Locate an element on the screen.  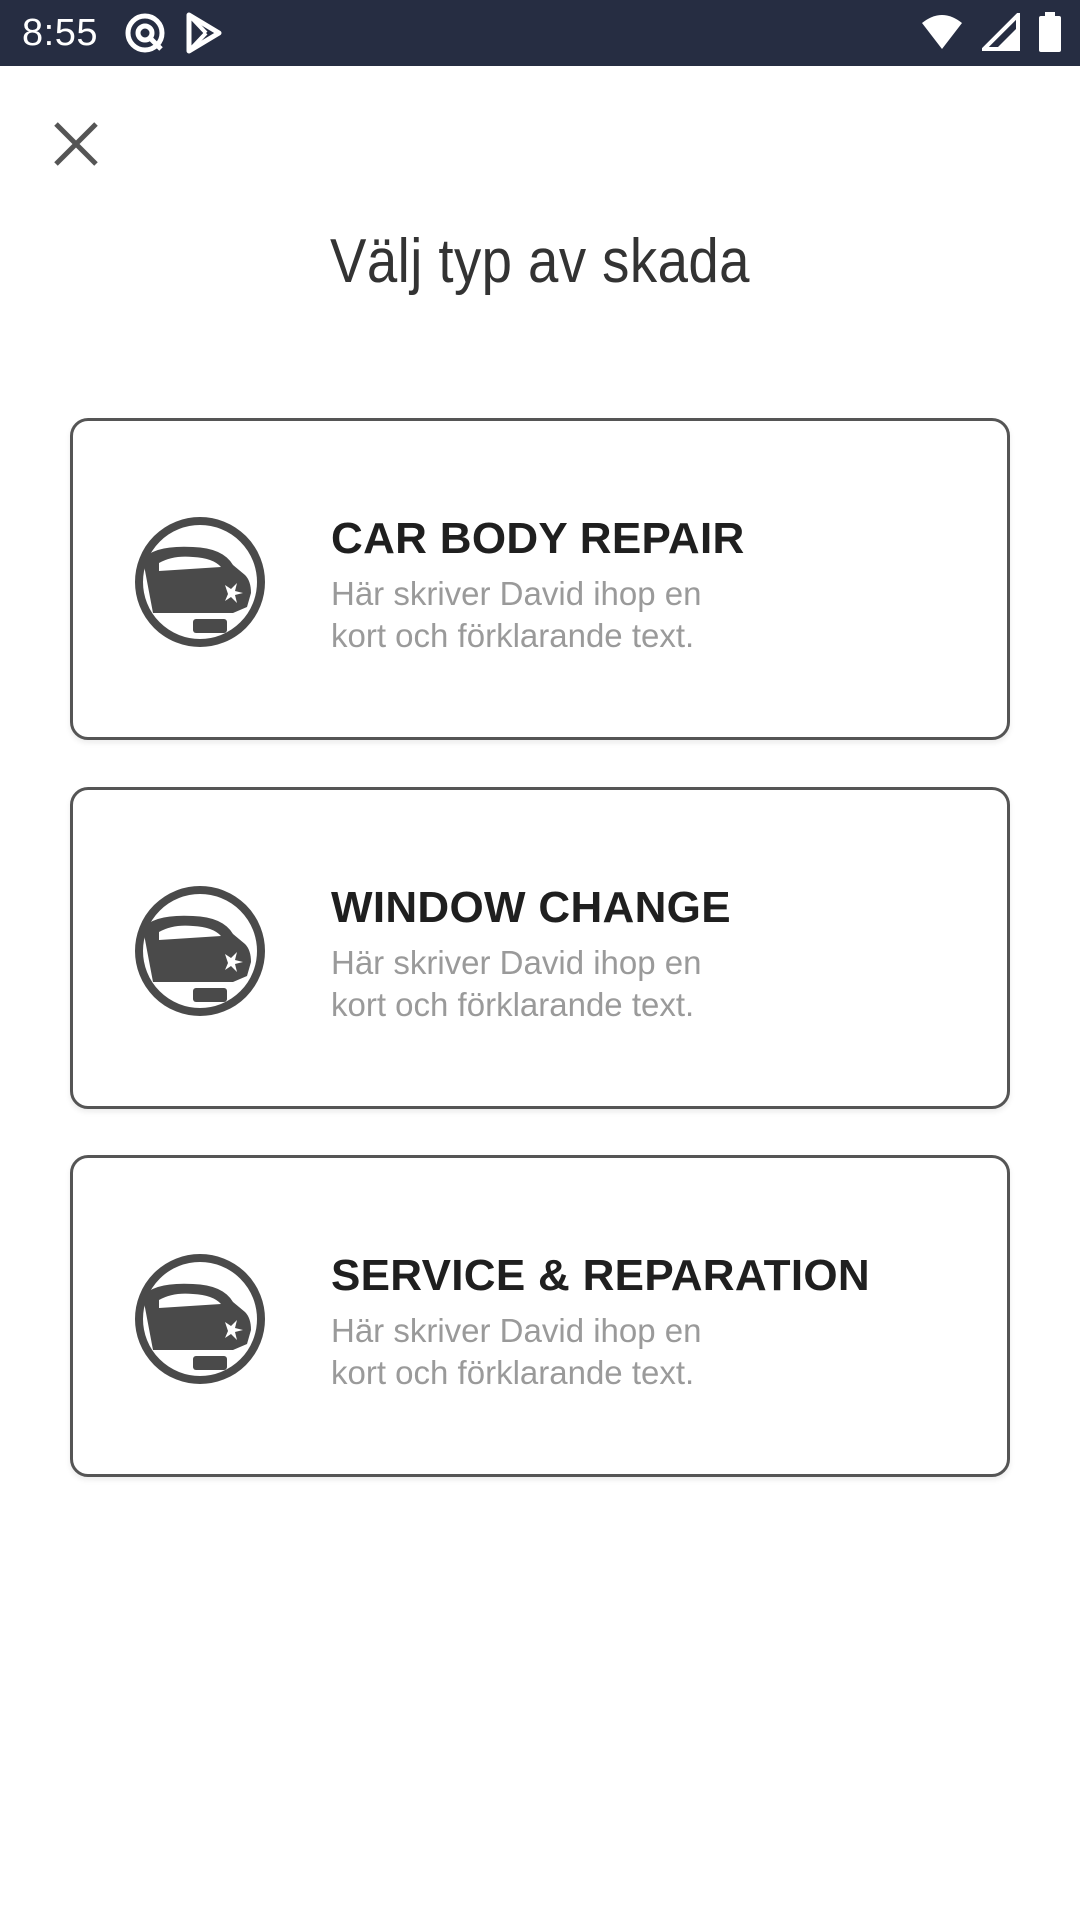
page-title: Välj typ av skada is located at coordinates (540, 261).